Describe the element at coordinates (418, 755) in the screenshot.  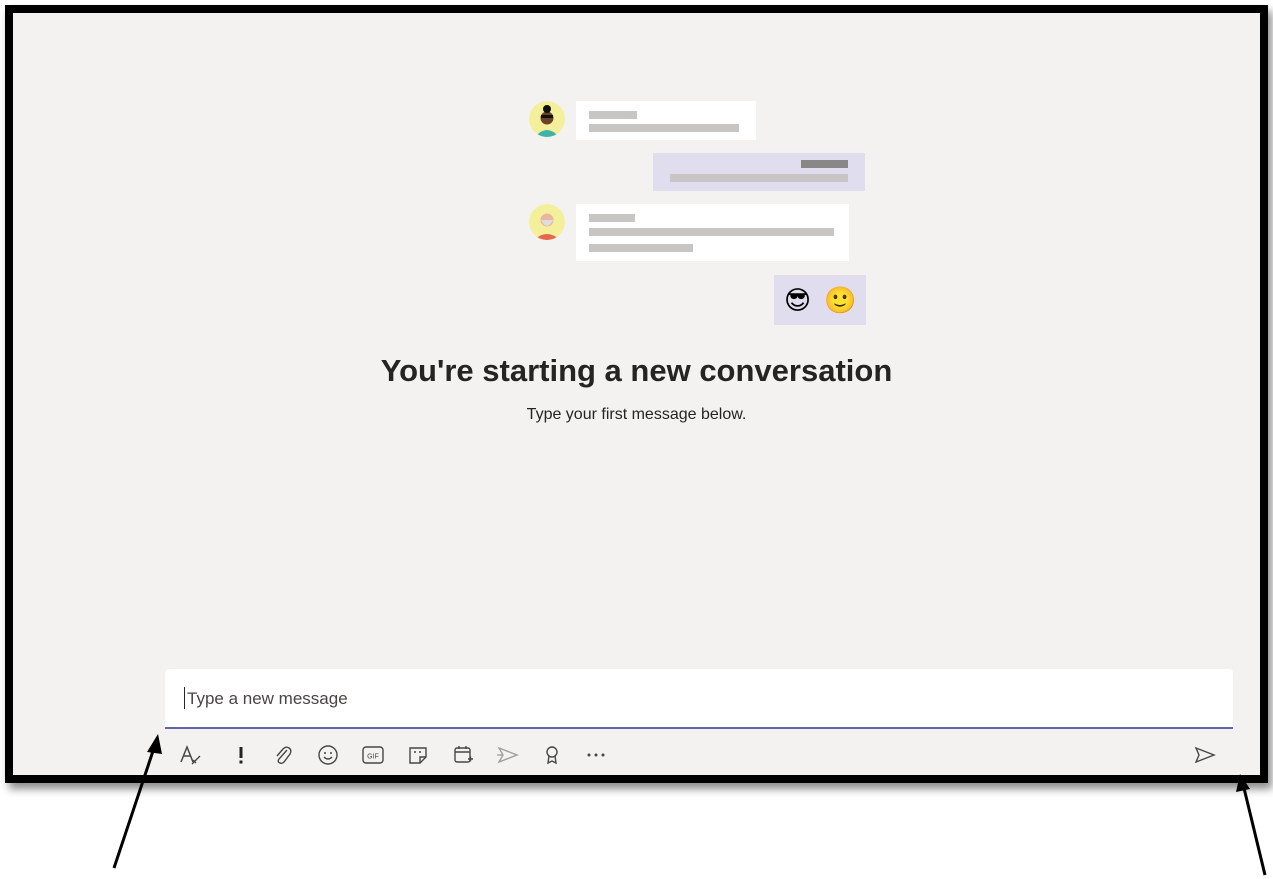
I see `sticker-icon` at that location.